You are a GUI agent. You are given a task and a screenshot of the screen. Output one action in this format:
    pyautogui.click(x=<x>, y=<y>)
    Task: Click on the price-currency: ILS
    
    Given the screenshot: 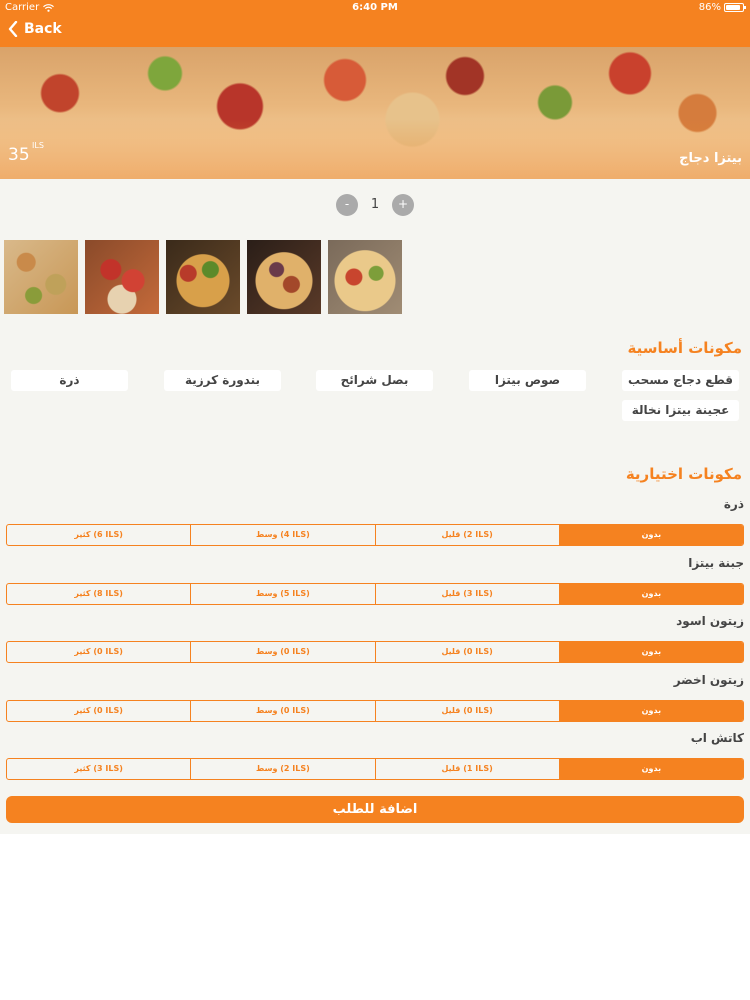 What is the action you would take?
    pyautogui.click(x=38, y=145)
    